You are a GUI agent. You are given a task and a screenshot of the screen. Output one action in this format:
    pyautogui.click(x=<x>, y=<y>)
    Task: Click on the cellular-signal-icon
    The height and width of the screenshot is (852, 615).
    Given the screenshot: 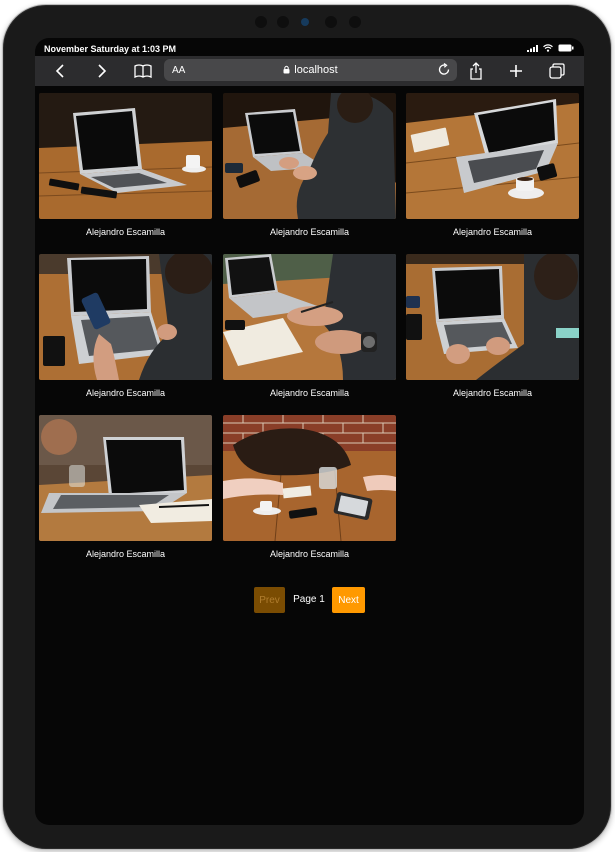 What is the action you would take?
    pyautogui.click(x=532, y=48)
    